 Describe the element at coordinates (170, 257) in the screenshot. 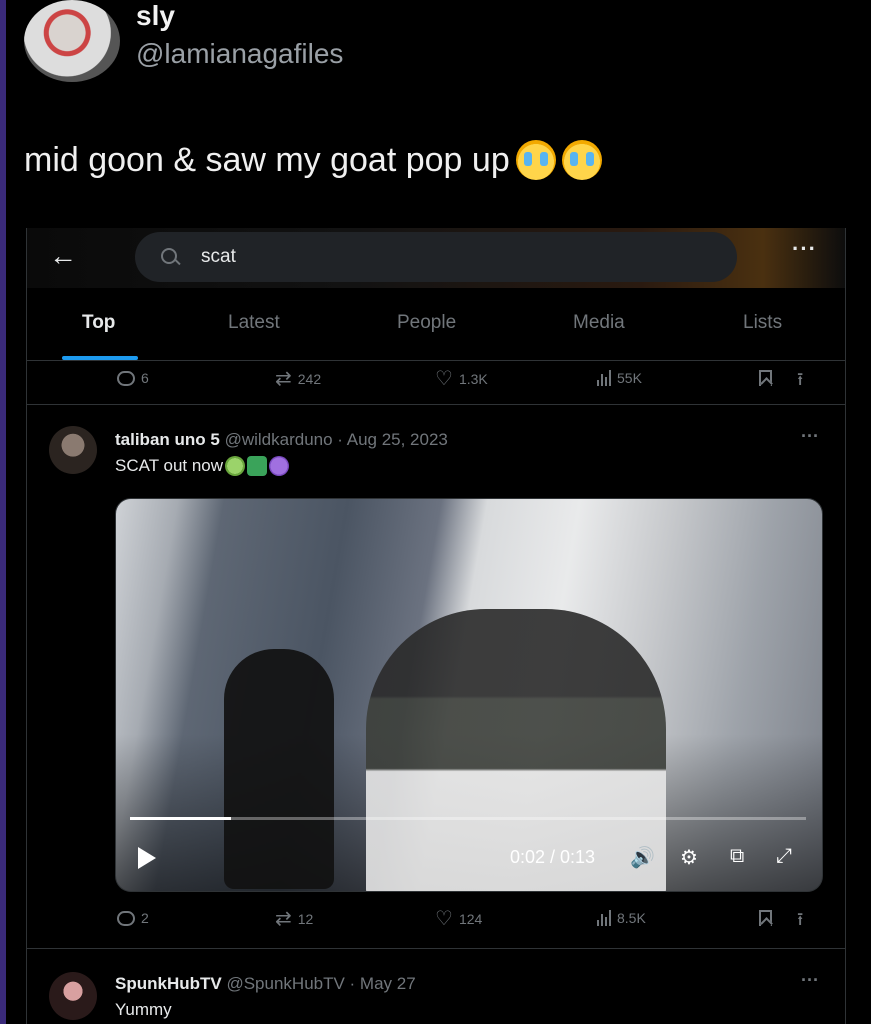

I see `search-icon` at that location.